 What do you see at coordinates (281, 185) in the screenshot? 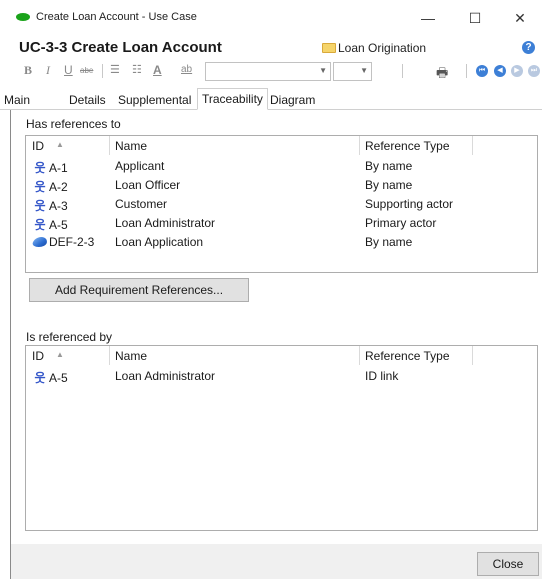
I see `table-row: 웃 A-2 Loan Officer By name` at bounding box center [281, 185].